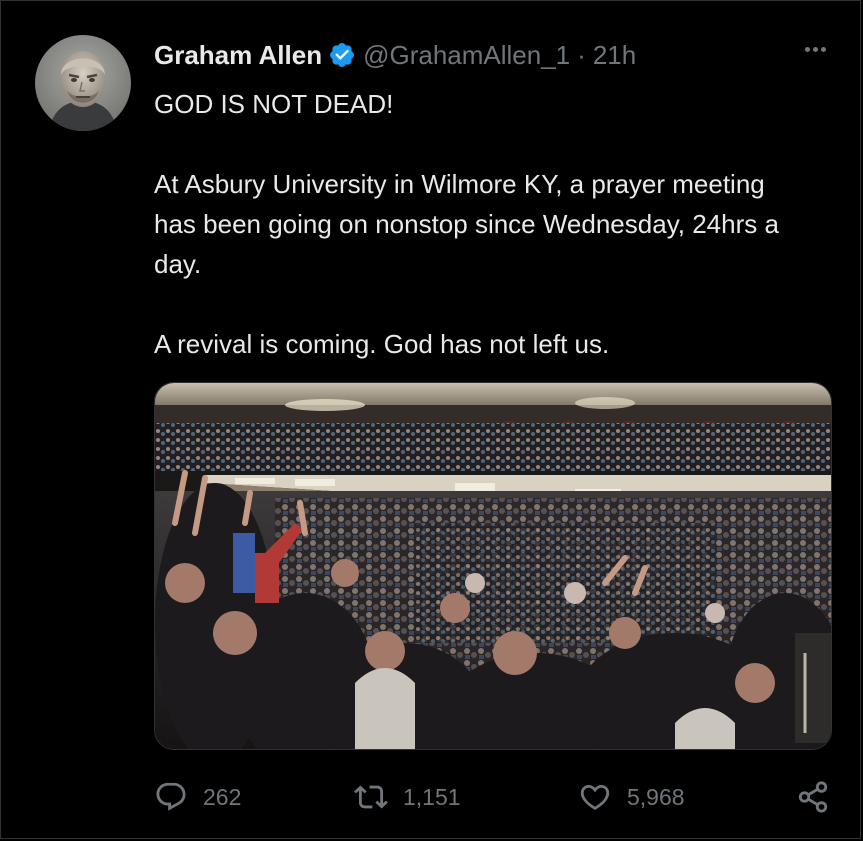  I want to click on reply-count: 262, so click(222, 796).